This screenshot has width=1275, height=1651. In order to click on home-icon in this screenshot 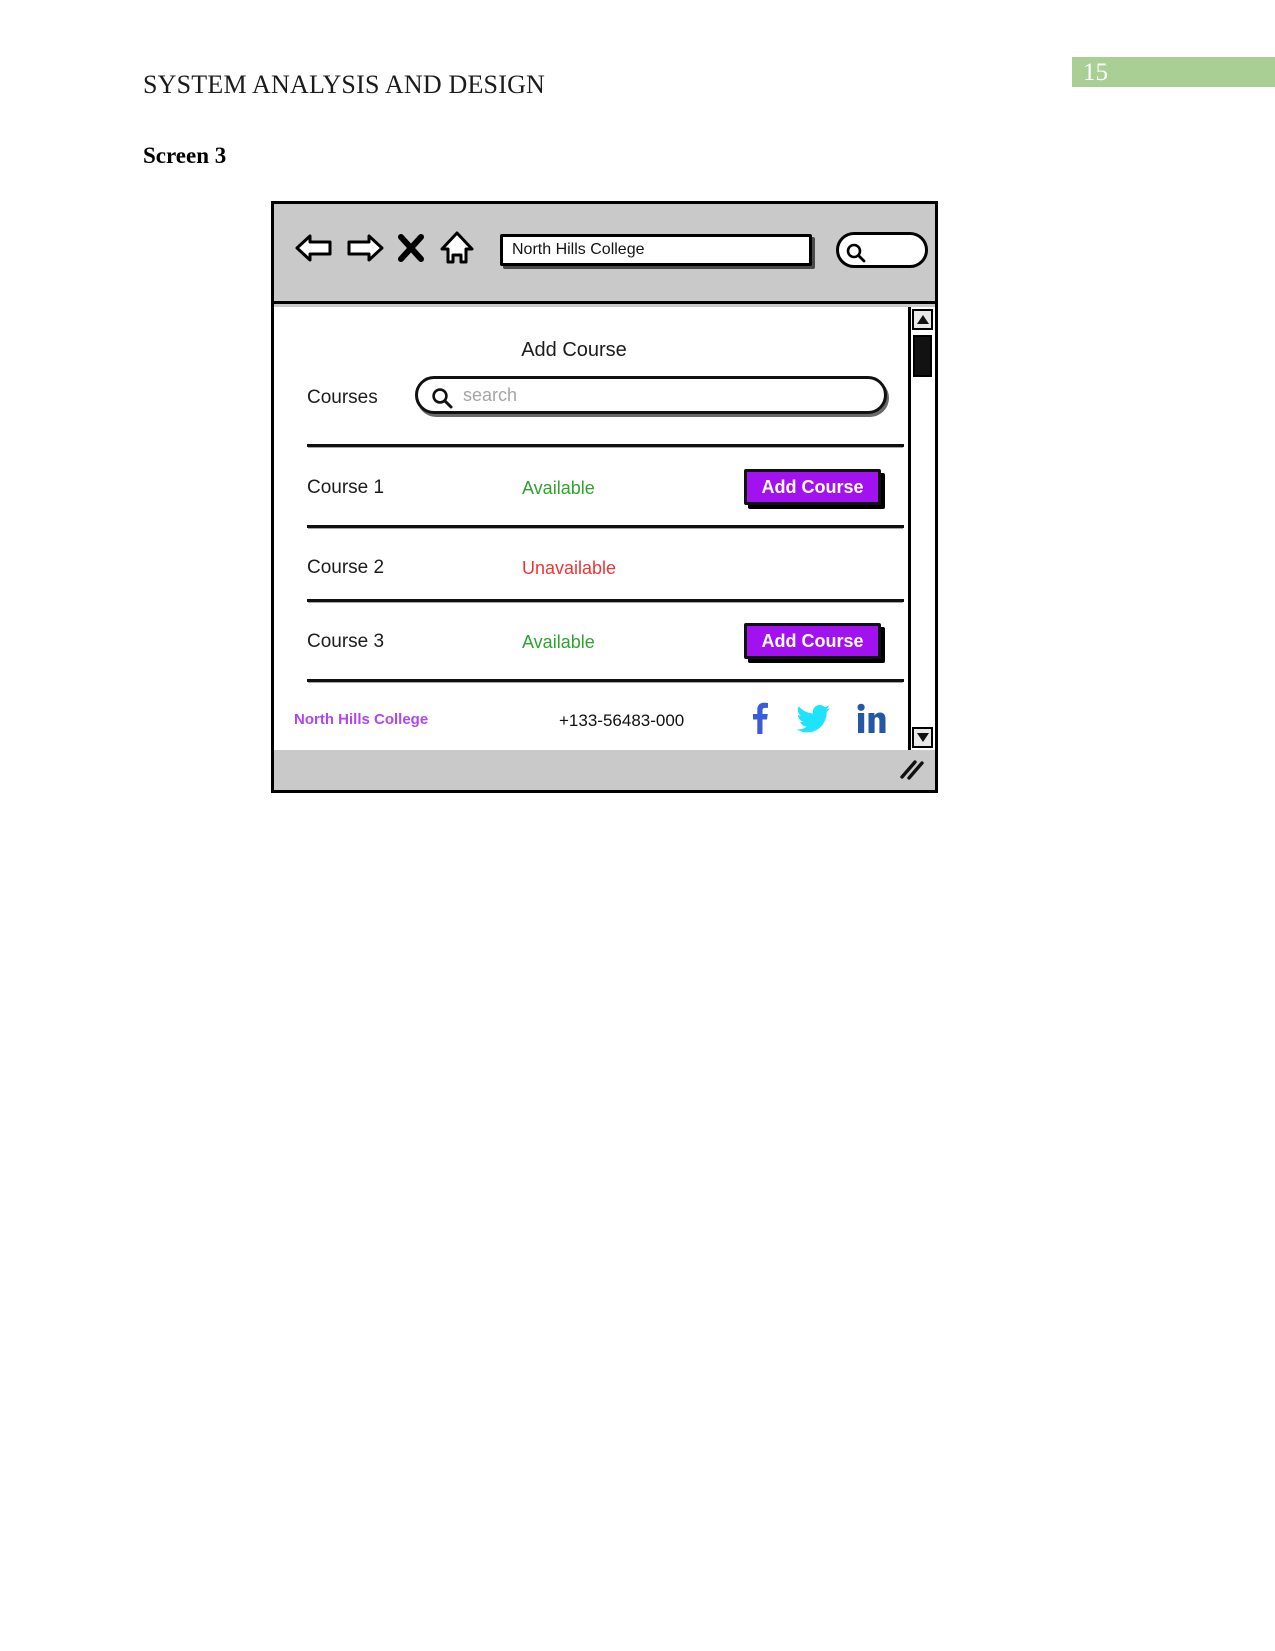, I will do `click(457, 248)`.